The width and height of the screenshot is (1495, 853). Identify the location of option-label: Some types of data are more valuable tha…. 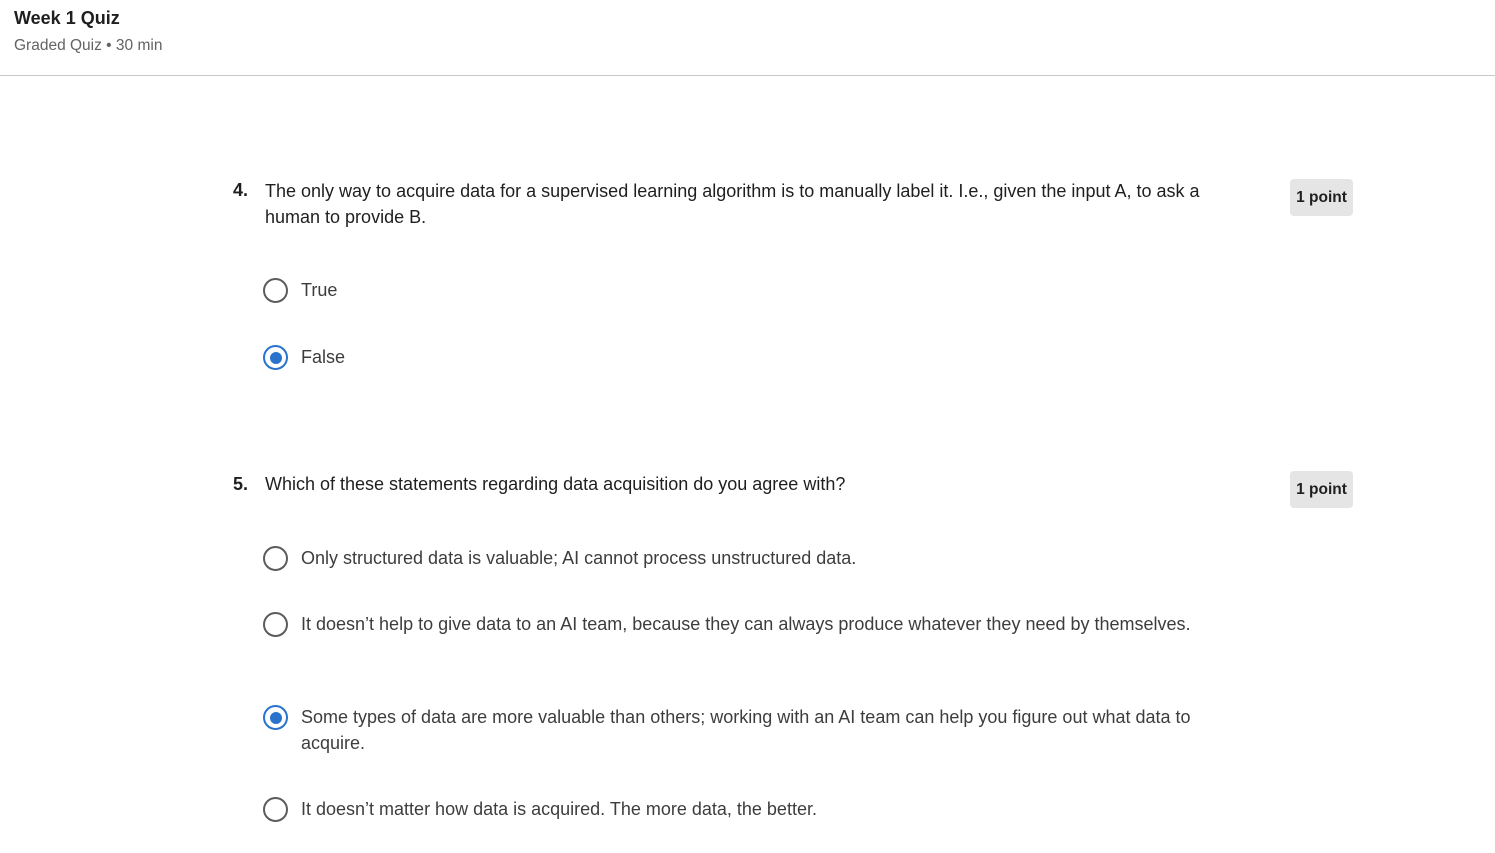
(746, 730).